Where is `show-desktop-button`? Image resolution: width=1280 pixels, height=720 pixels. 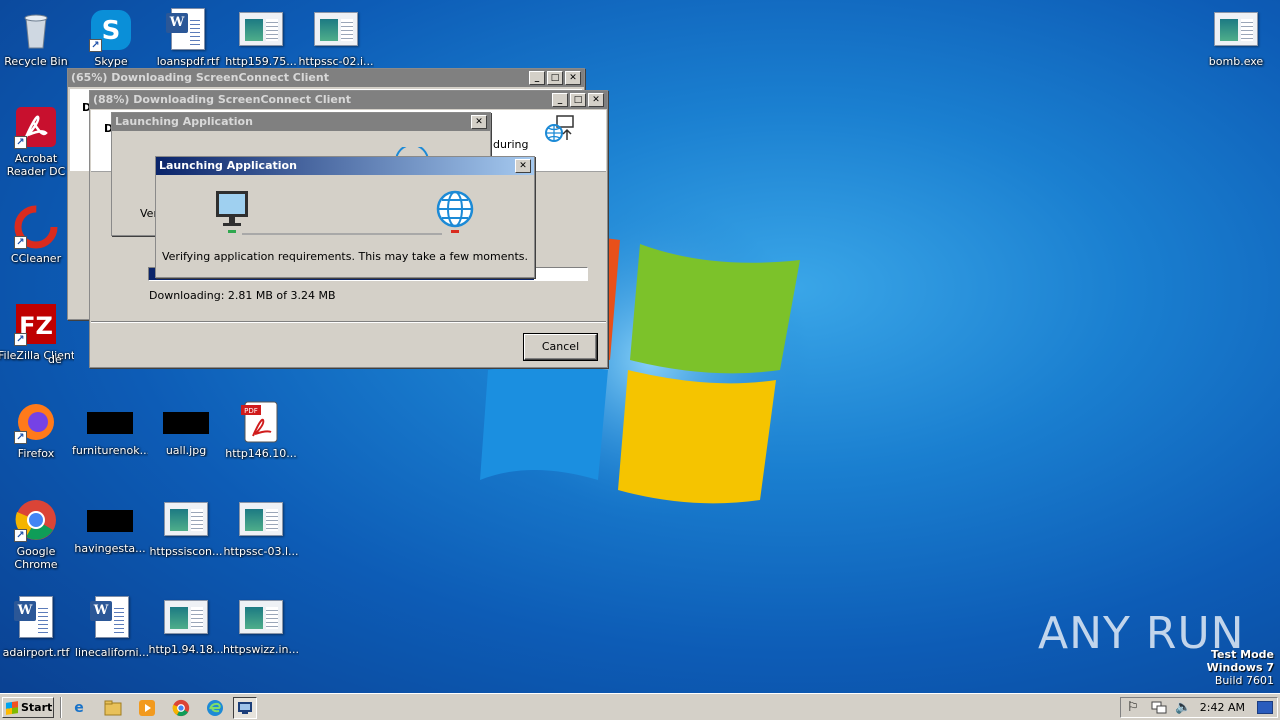
show-desktop-button is located at coordinates (1265, 707).